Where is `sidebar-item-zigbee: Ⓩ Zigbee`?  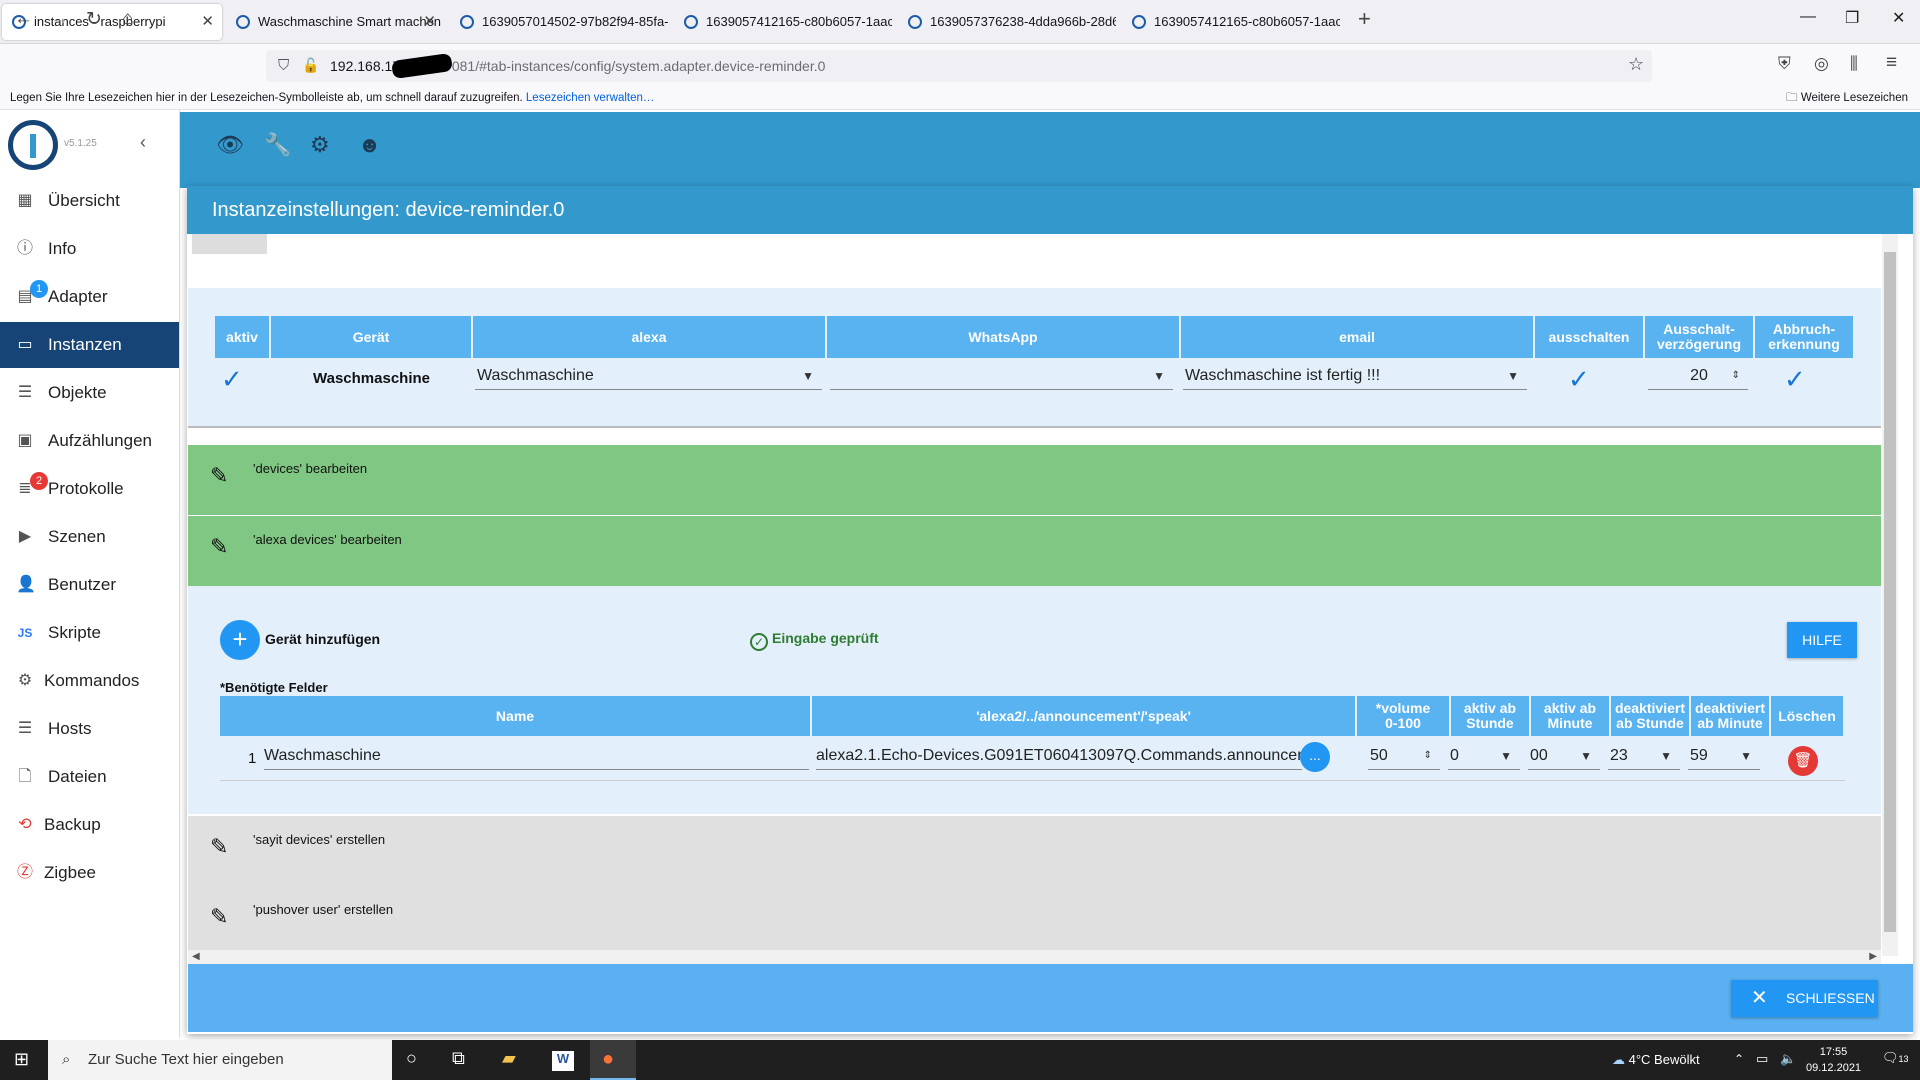 sidebar-item-zigbee: Ⓩ Zigbee is located at coordinates (89, 873).